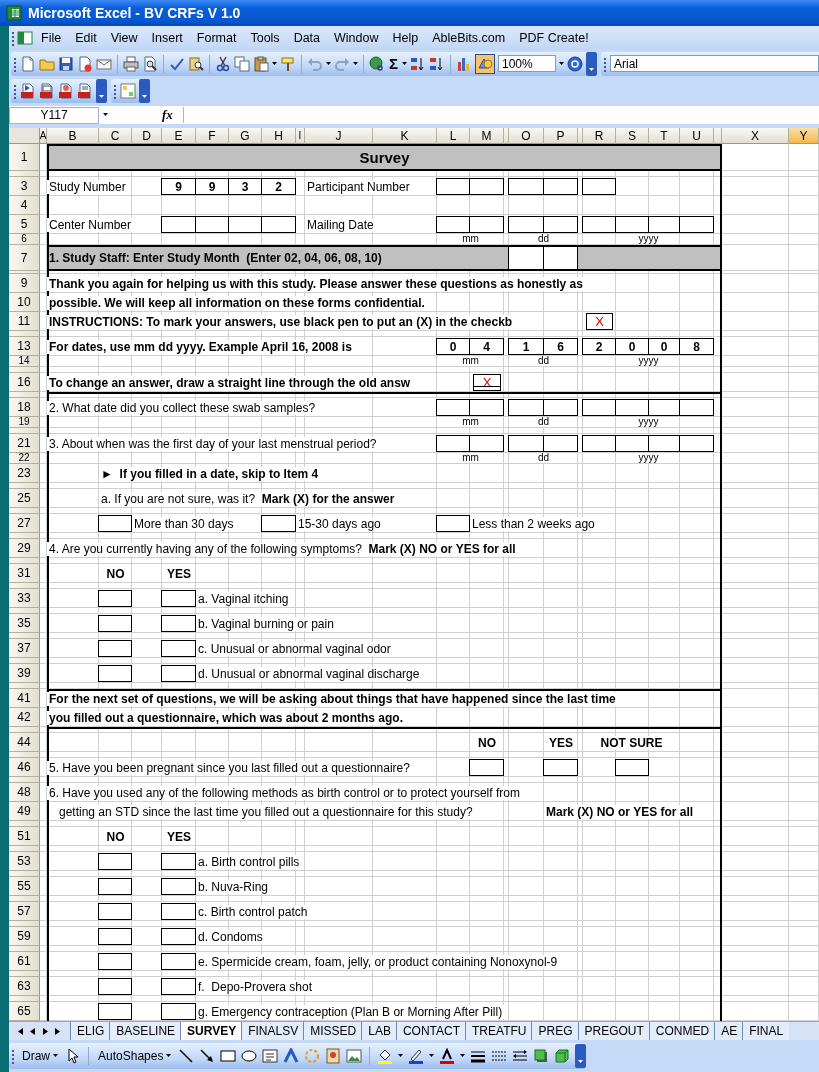  Describe the element at coordinates (24, 961) in the screenshot. I see `row-header: 61` at that location.